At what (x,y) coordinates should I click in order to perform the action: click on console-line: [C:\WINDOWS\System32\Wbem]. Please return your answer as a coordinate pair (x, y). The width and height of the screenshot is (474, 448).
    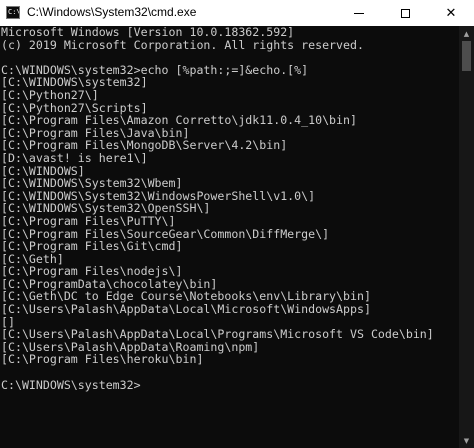
    Looking at the image, I should click on (92, 183).